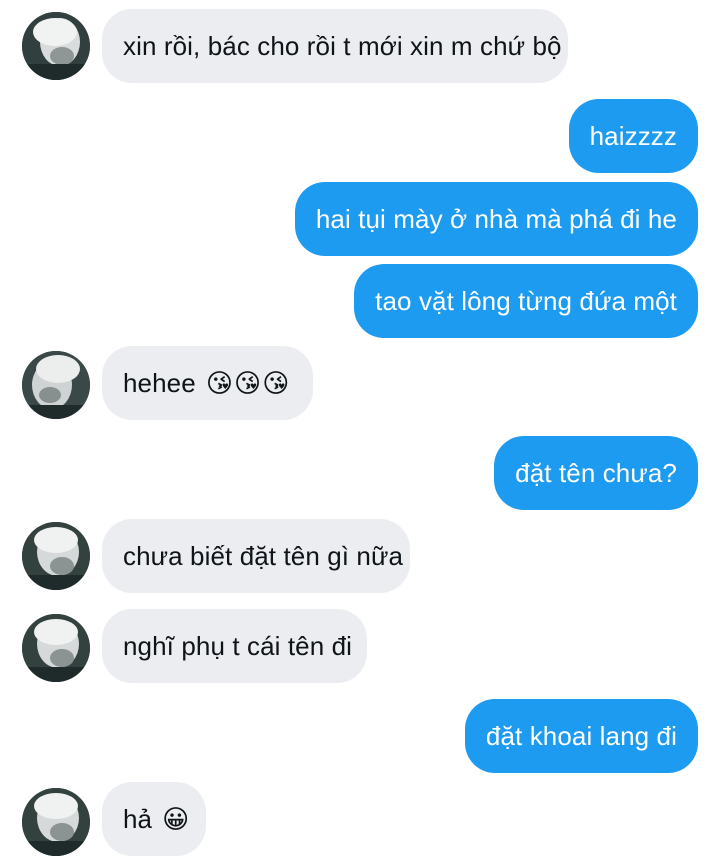  I want to click on message-bubble-incoming: hehee 😘 😘 😘, so click(207, 383).